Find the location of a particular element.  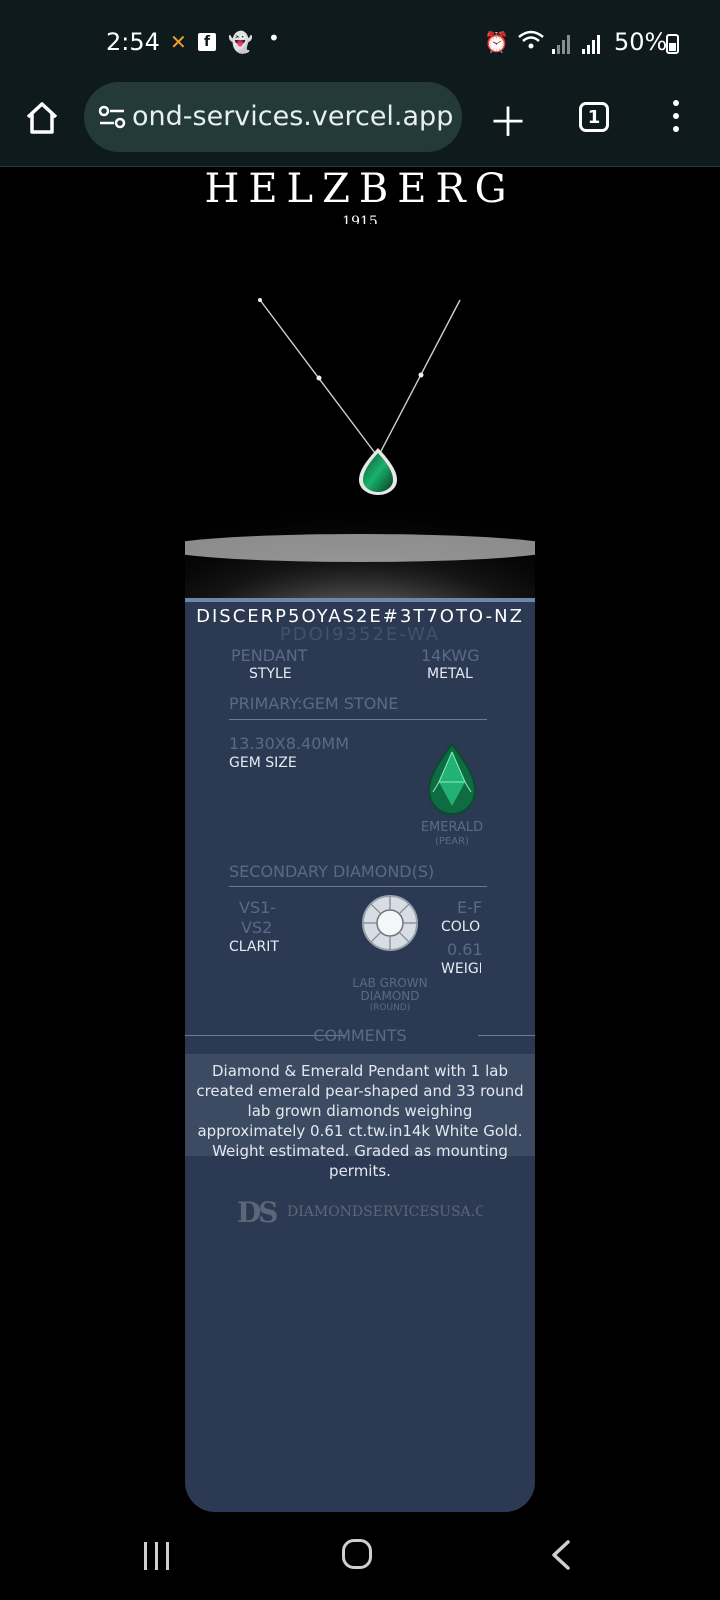

site-settings-icon is located at coordinates (112, 117).